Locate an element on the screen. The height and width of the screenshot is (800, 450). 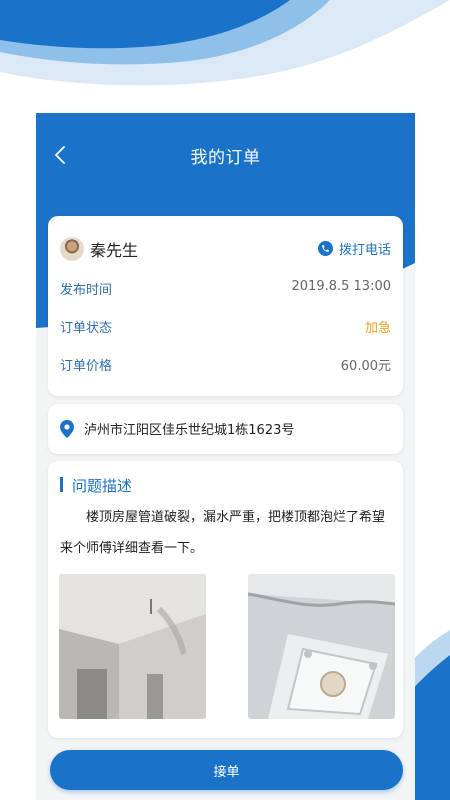
problem-section-title: 问题描述 is located at coordinates (102, 486).